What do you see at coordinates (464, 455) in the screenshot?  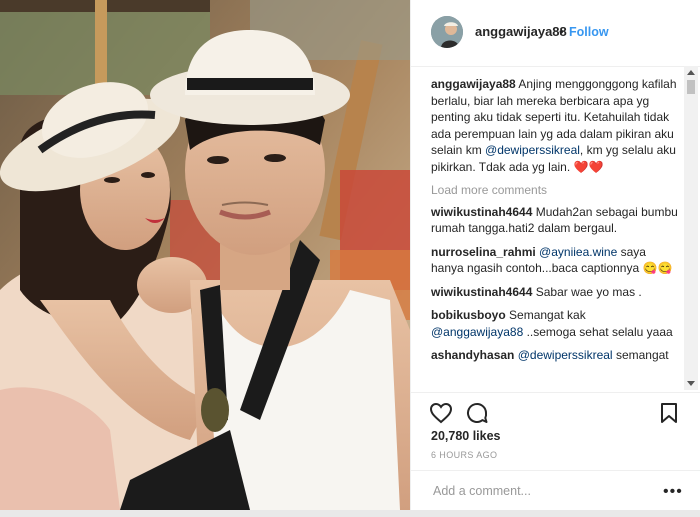 I see `post-timestamp: 6 HOURS AGO` at bounding box center [464, 455].